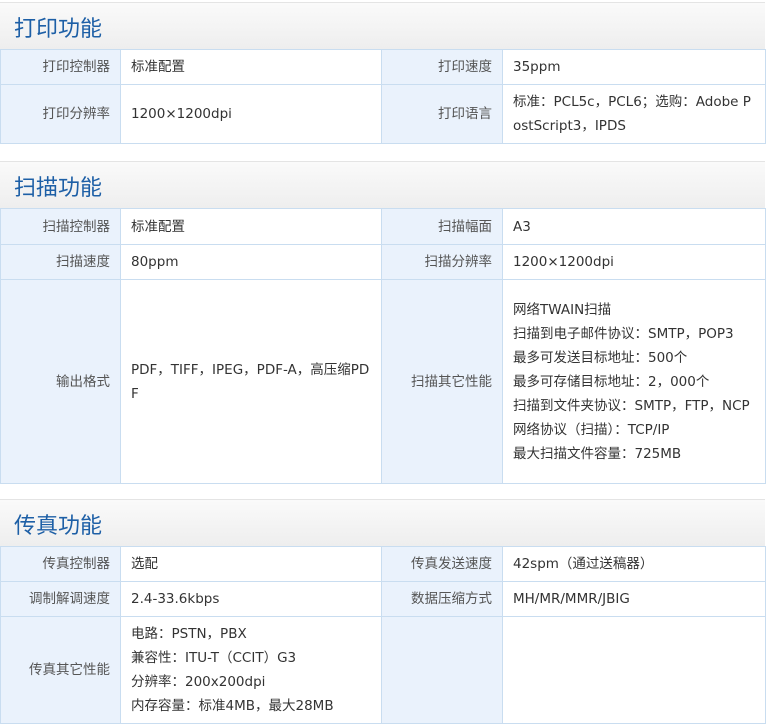 The height and width of the screenshot is (728, 769). I want to click on empty-label, so click(442, 670).